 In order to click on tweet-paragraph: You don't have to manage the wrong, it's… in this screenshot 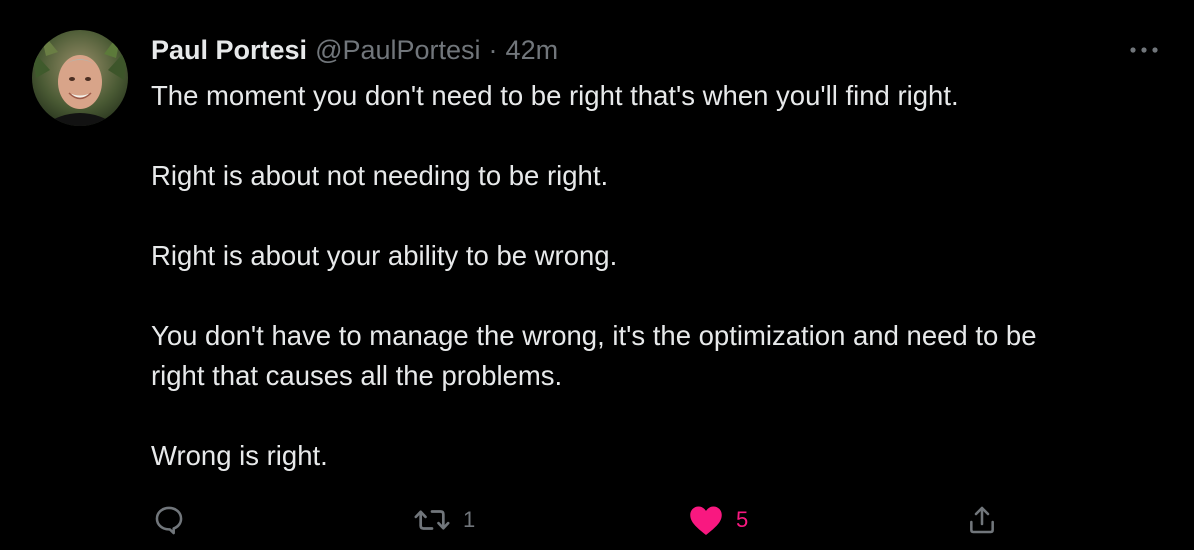, I will do `click(594, 355)`.